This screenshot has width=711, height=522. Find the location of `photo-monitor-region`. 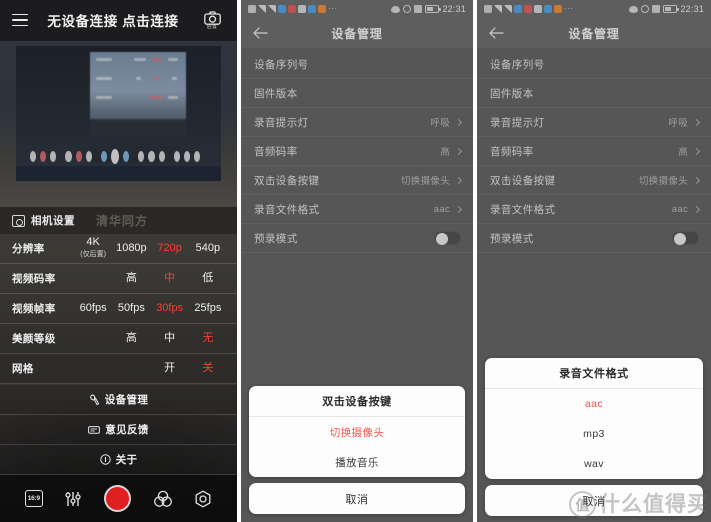

photo-monitor-region is located at coordinates (118, 113).